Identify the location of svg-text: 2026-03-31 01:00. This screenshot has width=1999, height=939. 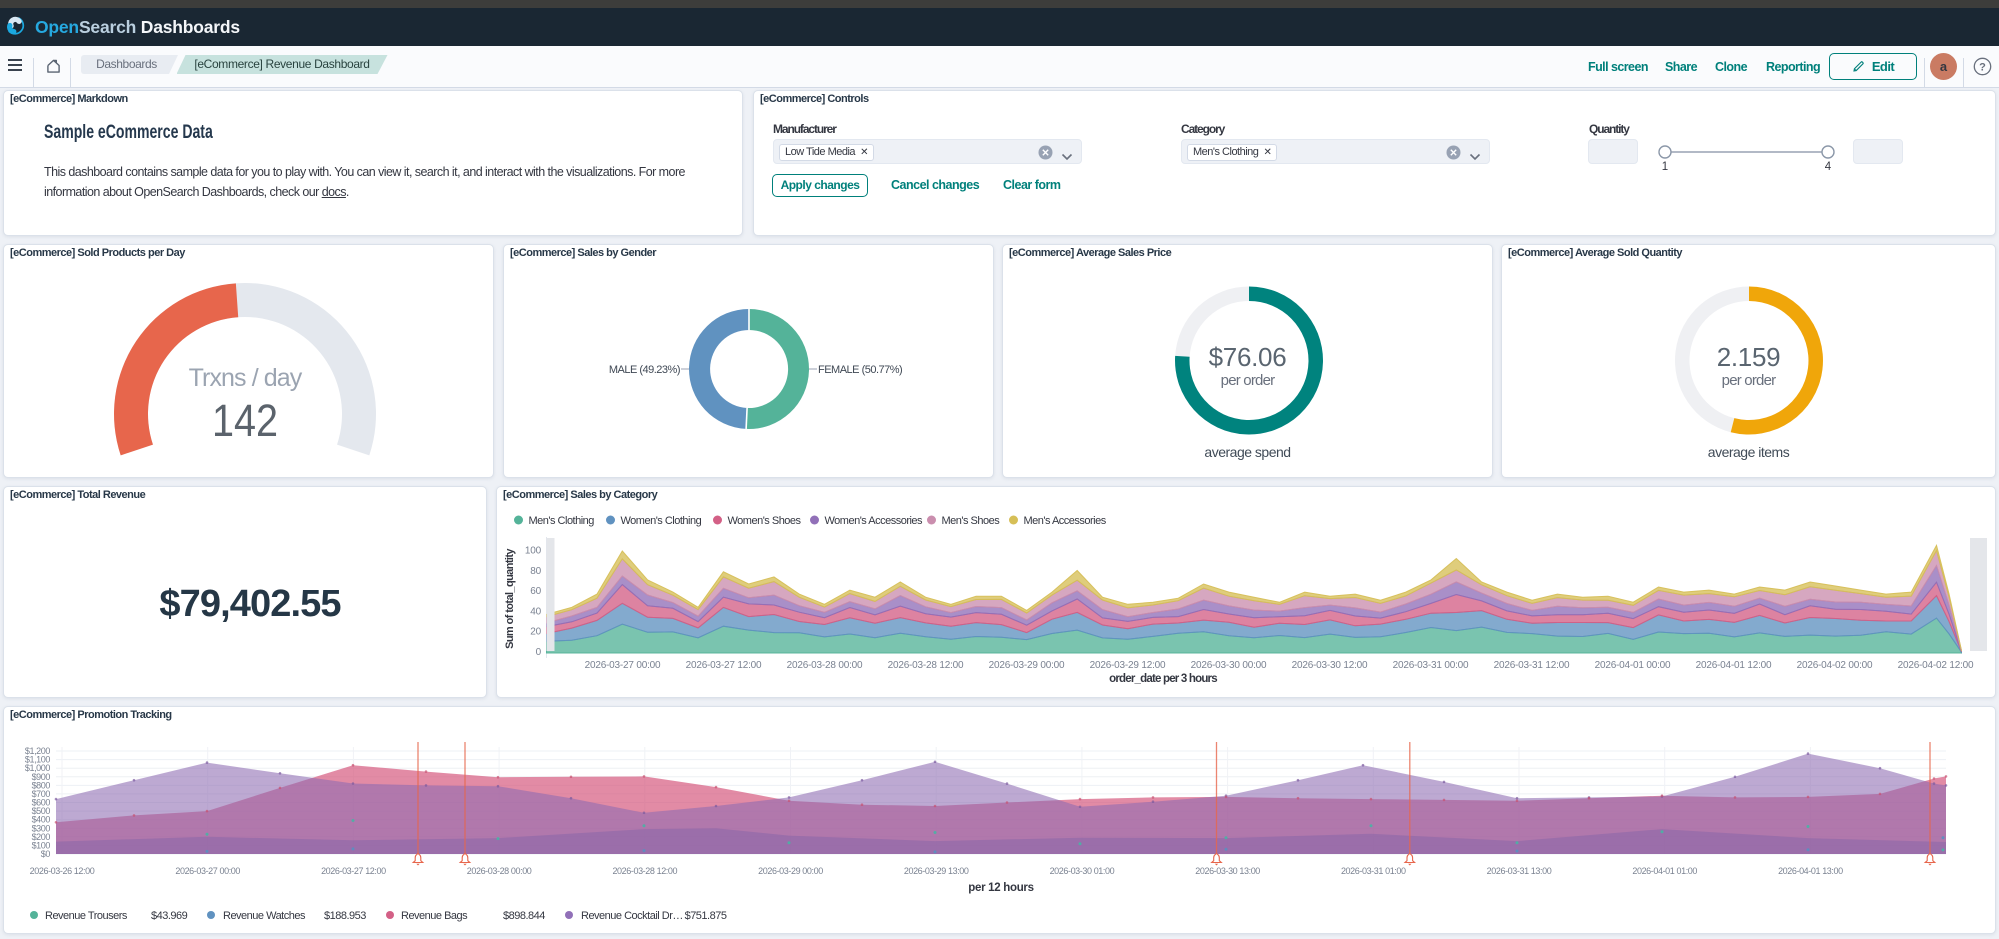
(1373, 871).